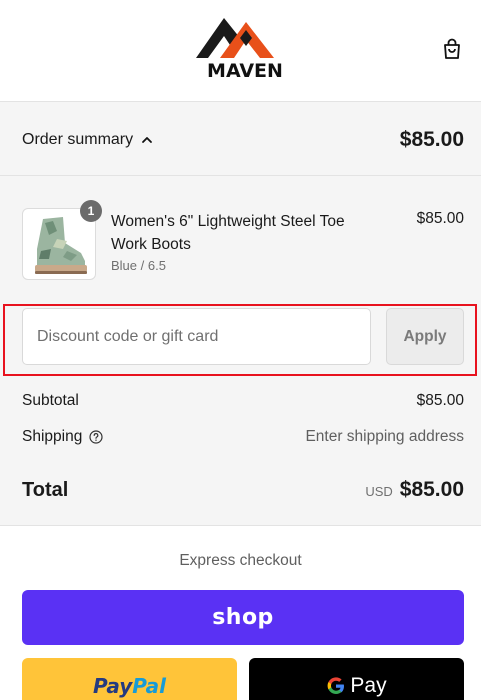 The height and width of the screenshot is (700, 481). What do you see at coordinates (78, 139) in the screenshot?
I see `order-summary-label: Order summary` at bounding box center [78, 139].